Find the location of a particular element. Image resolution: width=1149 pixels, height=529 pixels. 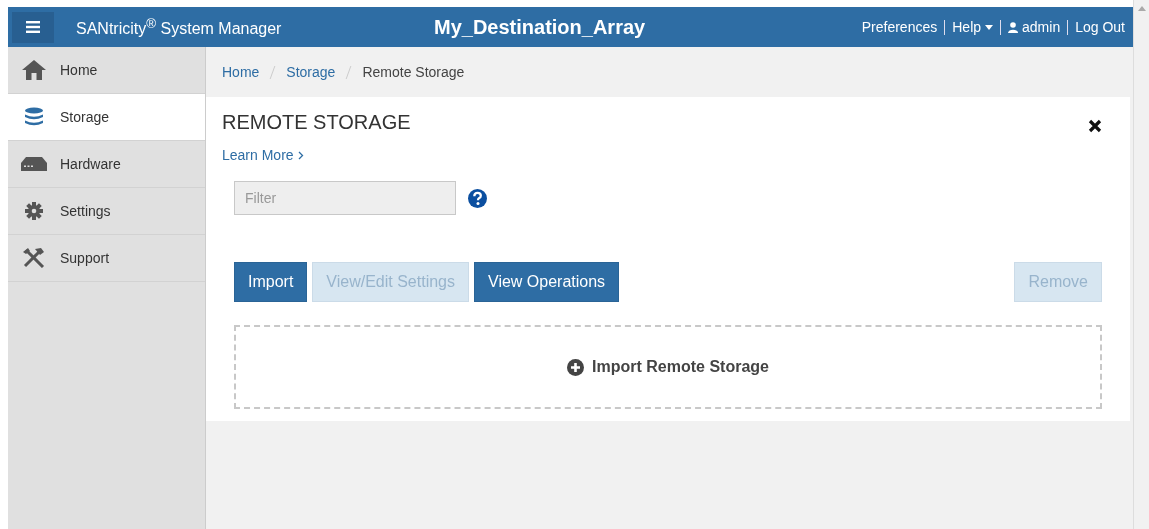

sidebar-item: Settings is located at coordinates (106, 211).